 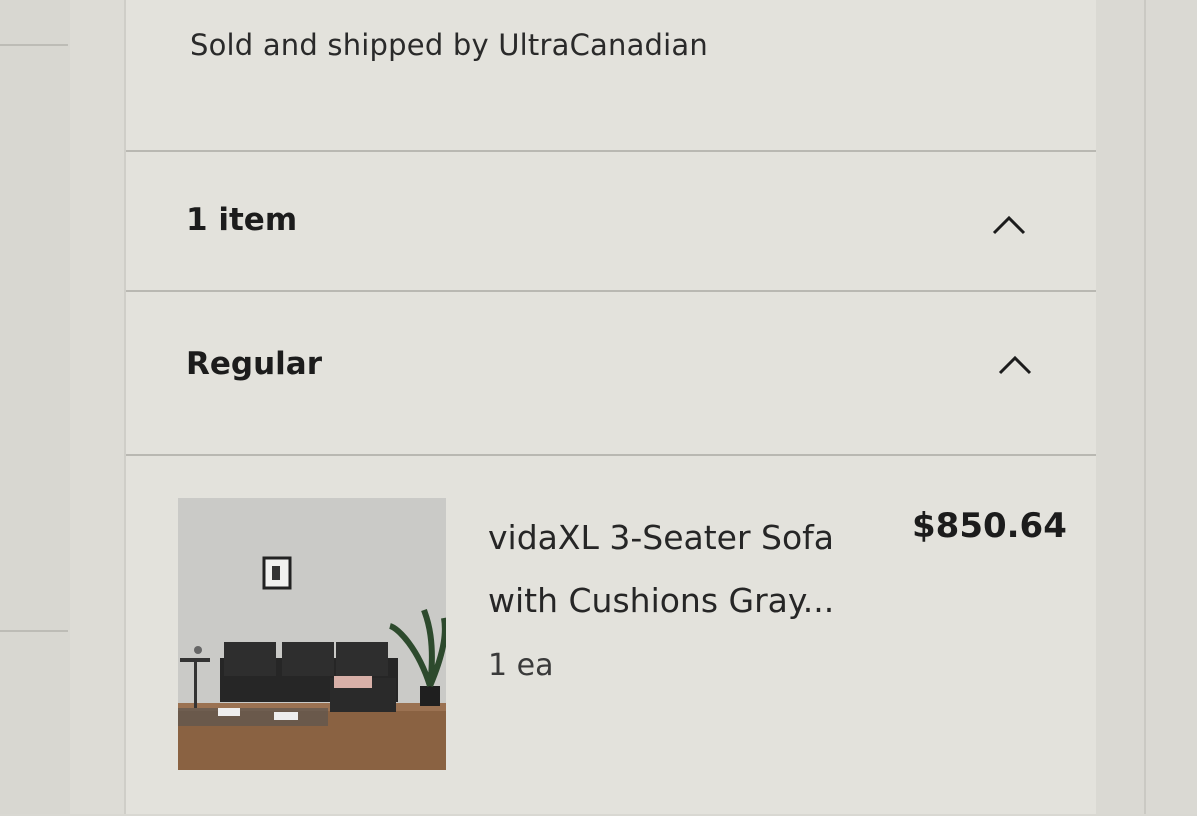 What do you see at coordinates (242, 220) in the screenshot?
I see `items-count-label: 1 item` at bounding box center [242, 220].